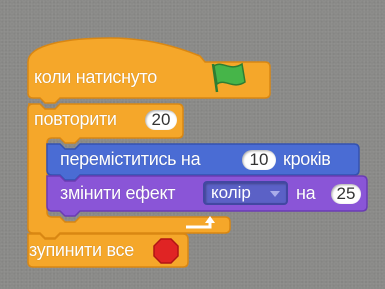  Describe the element at coordinates (130, 159) in the screenshot. I see `move-label: переміститись на` at that location.